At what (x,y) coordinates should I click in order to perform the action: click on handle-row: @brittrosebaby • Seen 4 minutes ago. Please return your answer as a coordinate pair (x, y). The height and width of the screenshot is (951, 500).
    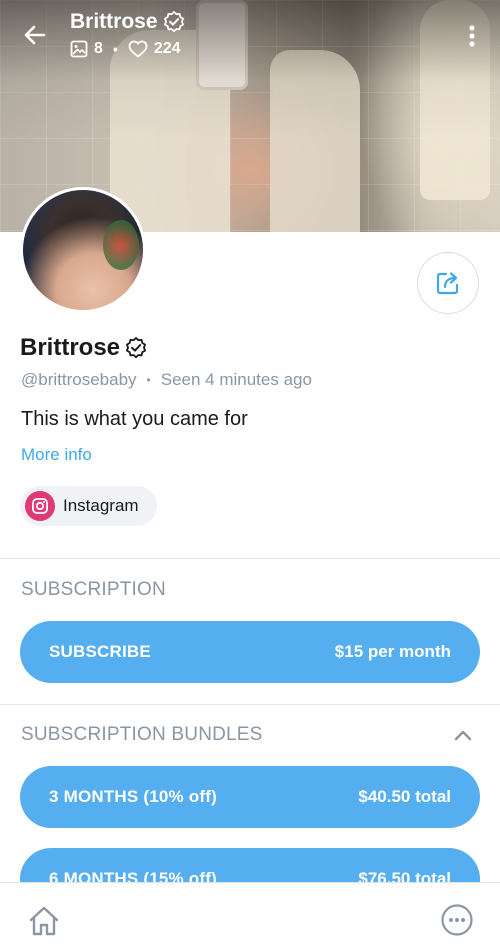
    Looking at the image, I should click on (166, 380).